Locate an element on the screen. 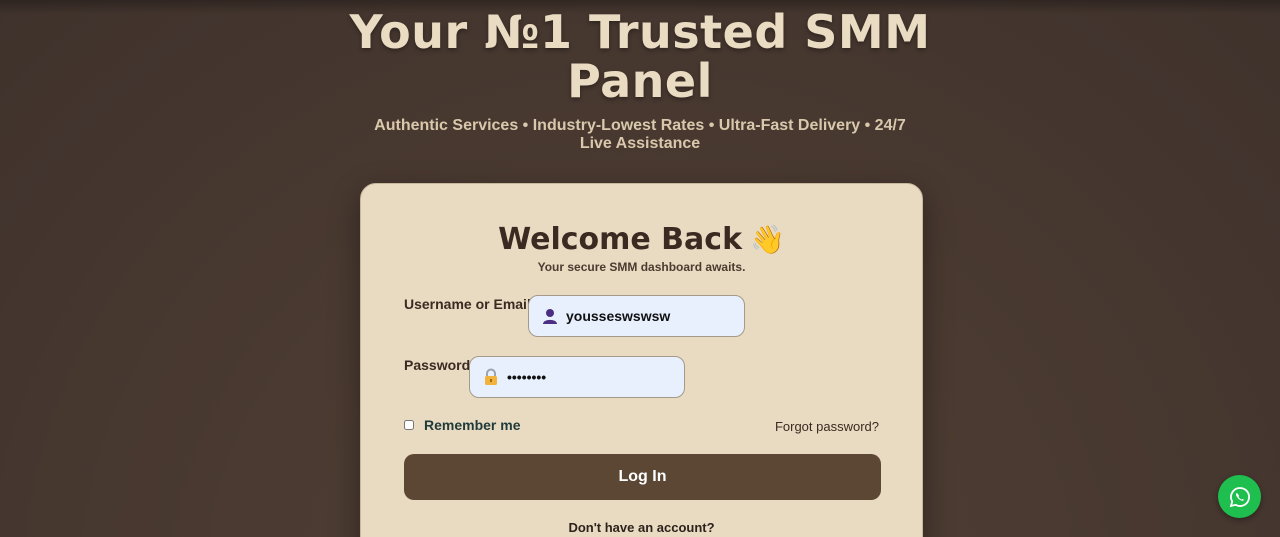 The width and height of the screenshot is (1280, 537). lock-icon is located at coordinates (491, 377).